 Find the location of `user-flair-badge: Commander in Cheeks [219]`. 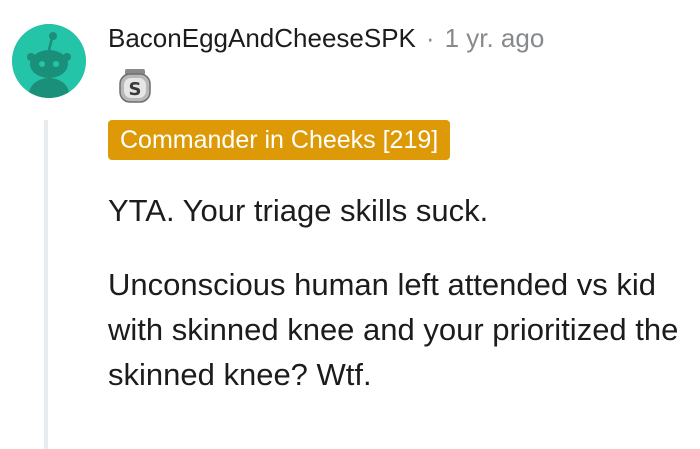

user-flair-badge: Commander in Cheeks [219] is located at coordinates (279, 140).